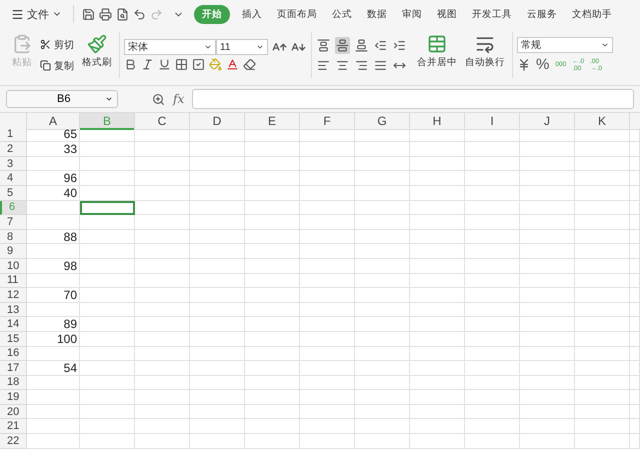  Describe the element at coordinates (36, 14) in the screenshot. I see `file-menu: 文件` at that location.